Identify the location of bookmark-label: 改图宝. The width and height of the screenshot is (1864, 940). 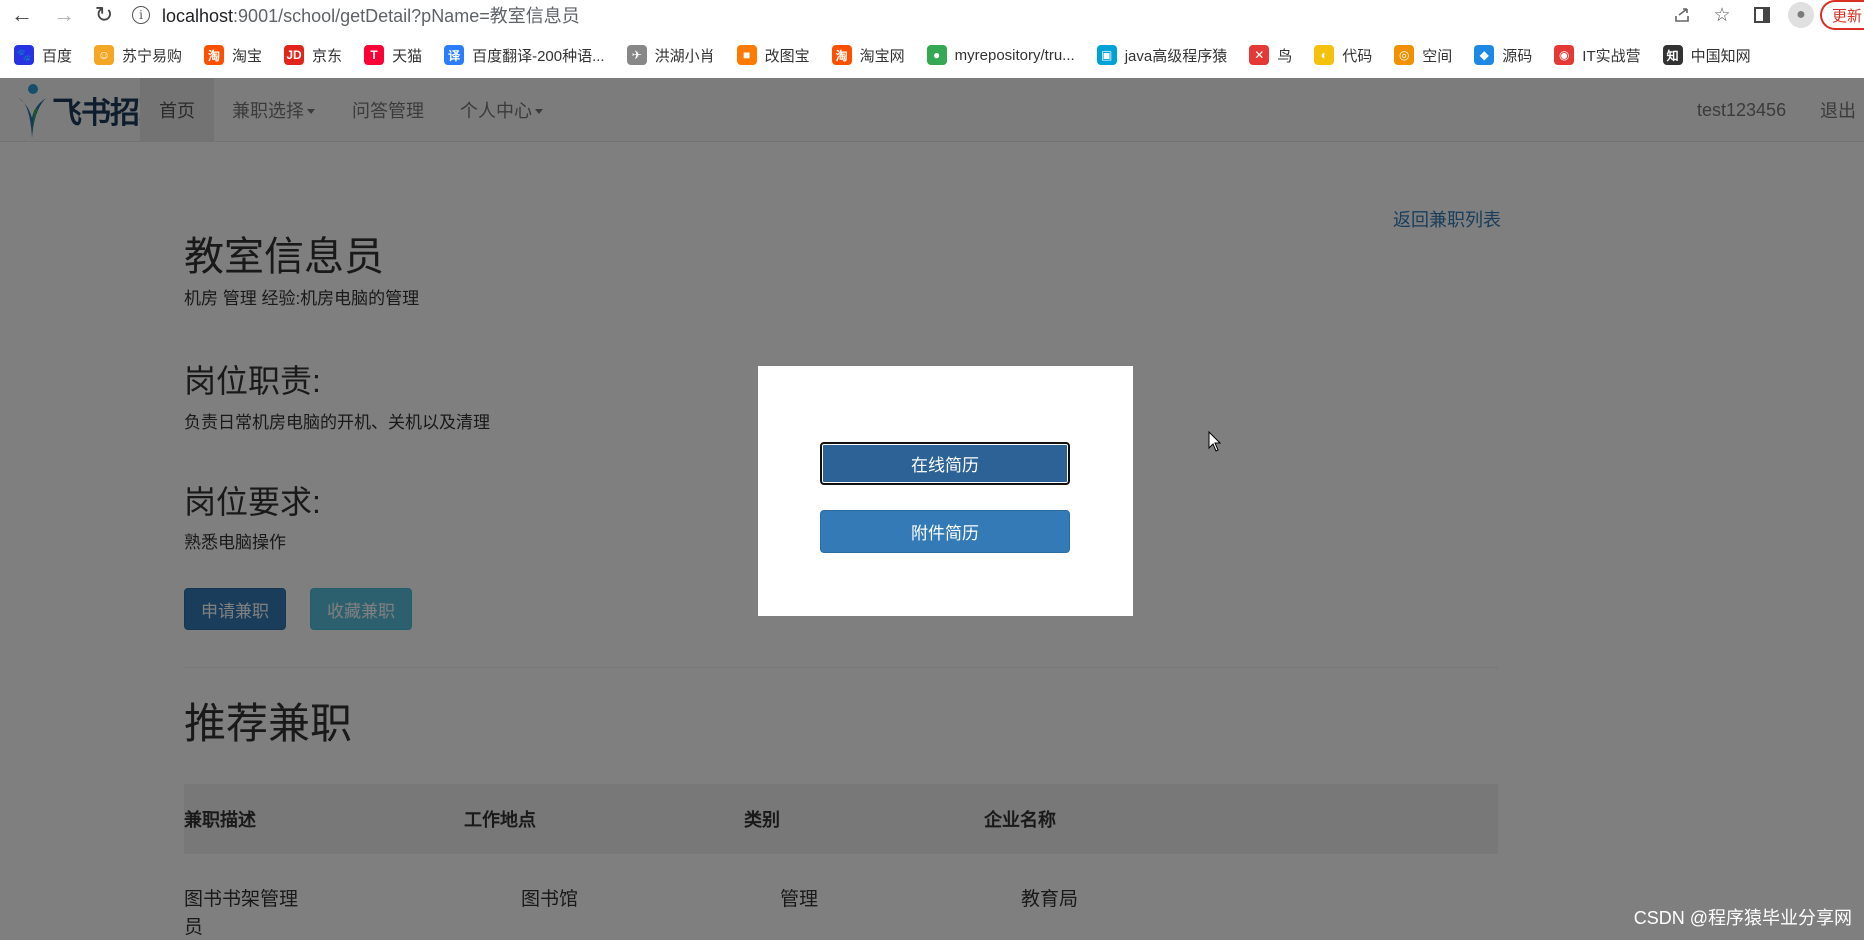
(787, 56).